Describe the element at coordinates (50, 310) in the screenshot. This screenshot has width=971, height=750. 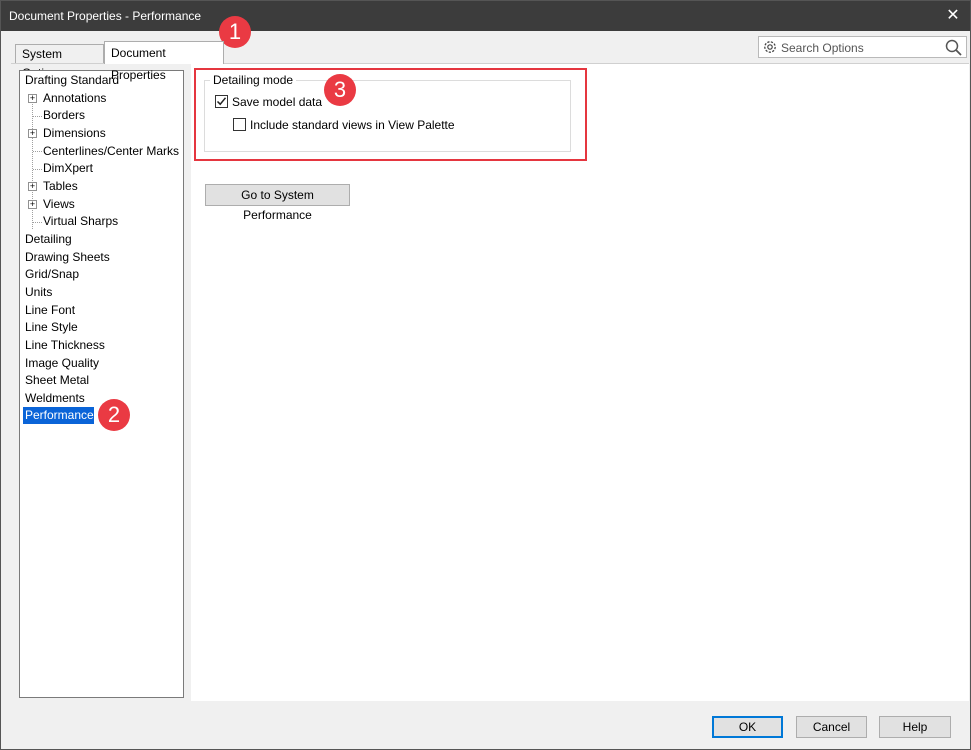
I see `tree-item-line-font: Line Font` at that location.